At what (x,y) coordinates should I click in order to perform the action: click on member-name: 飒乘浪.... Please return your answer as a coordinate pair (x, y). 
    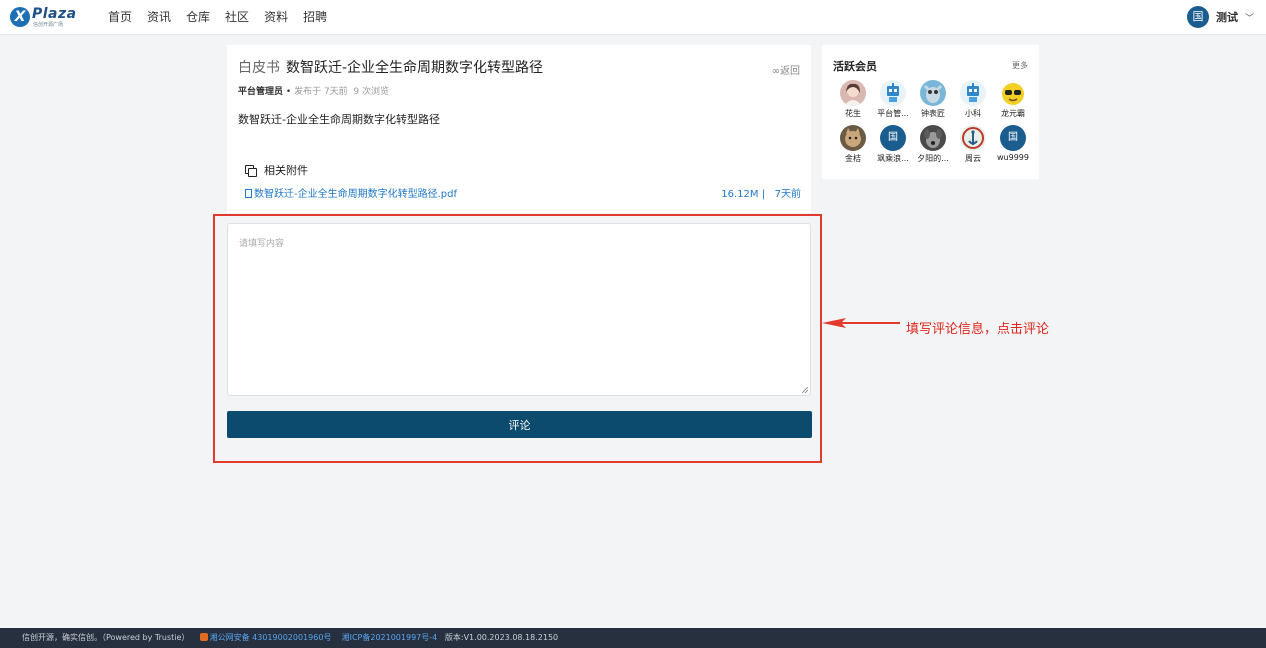
    Looking at the image, I should click on (893, 158).